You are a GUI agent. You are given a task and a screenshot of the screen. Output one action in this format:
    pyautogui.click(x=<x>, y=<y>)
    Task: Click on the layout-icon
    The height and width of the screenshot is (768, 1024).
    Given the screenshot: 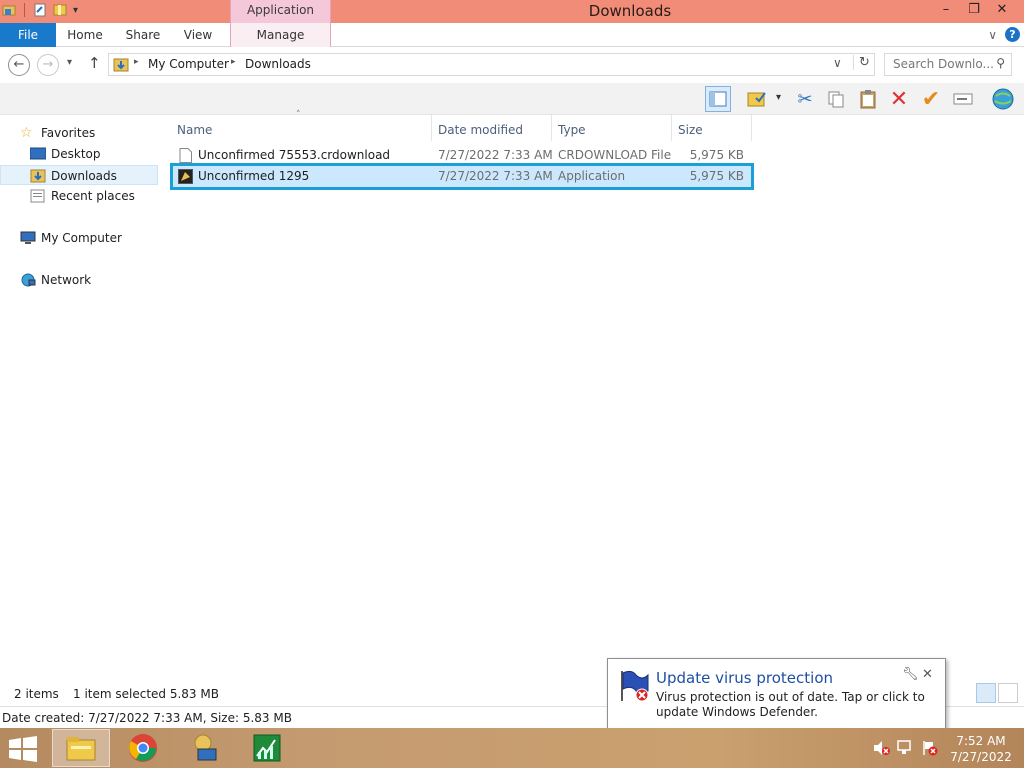 What is the action you would take?
    pyautogui.click(x=718, y=99)
    